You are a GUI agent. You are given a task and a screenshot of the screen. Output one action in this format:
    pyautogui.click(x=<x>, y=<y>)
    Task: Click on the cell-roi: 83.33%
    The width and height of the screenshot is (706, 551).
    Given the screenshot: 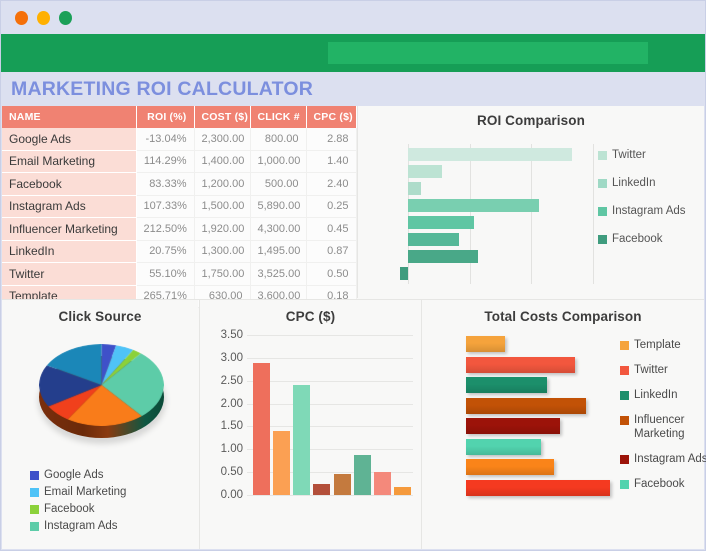 What is the action you would take?
    pyautogui.click(x=165, y=184)
    